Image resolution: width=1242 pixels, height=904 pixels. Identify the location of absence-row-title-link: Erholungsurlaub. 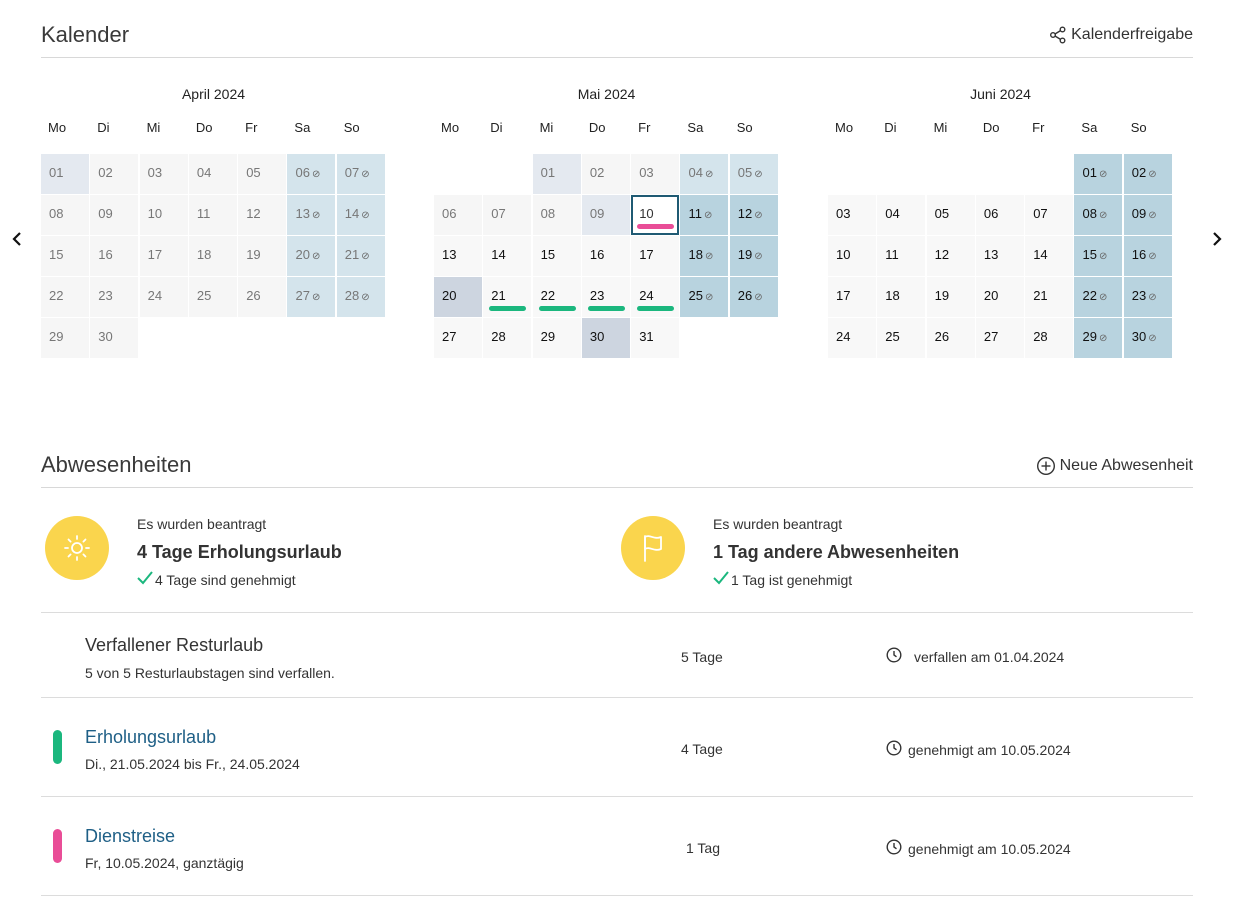
(150, 737).